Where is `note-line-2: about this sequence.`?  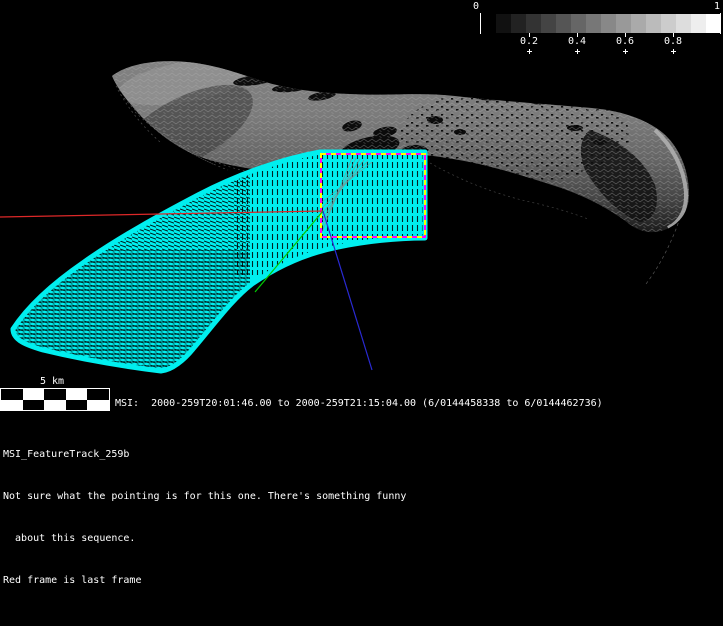
note-line-2: about this sequence. is located at coordinates (69, 538).